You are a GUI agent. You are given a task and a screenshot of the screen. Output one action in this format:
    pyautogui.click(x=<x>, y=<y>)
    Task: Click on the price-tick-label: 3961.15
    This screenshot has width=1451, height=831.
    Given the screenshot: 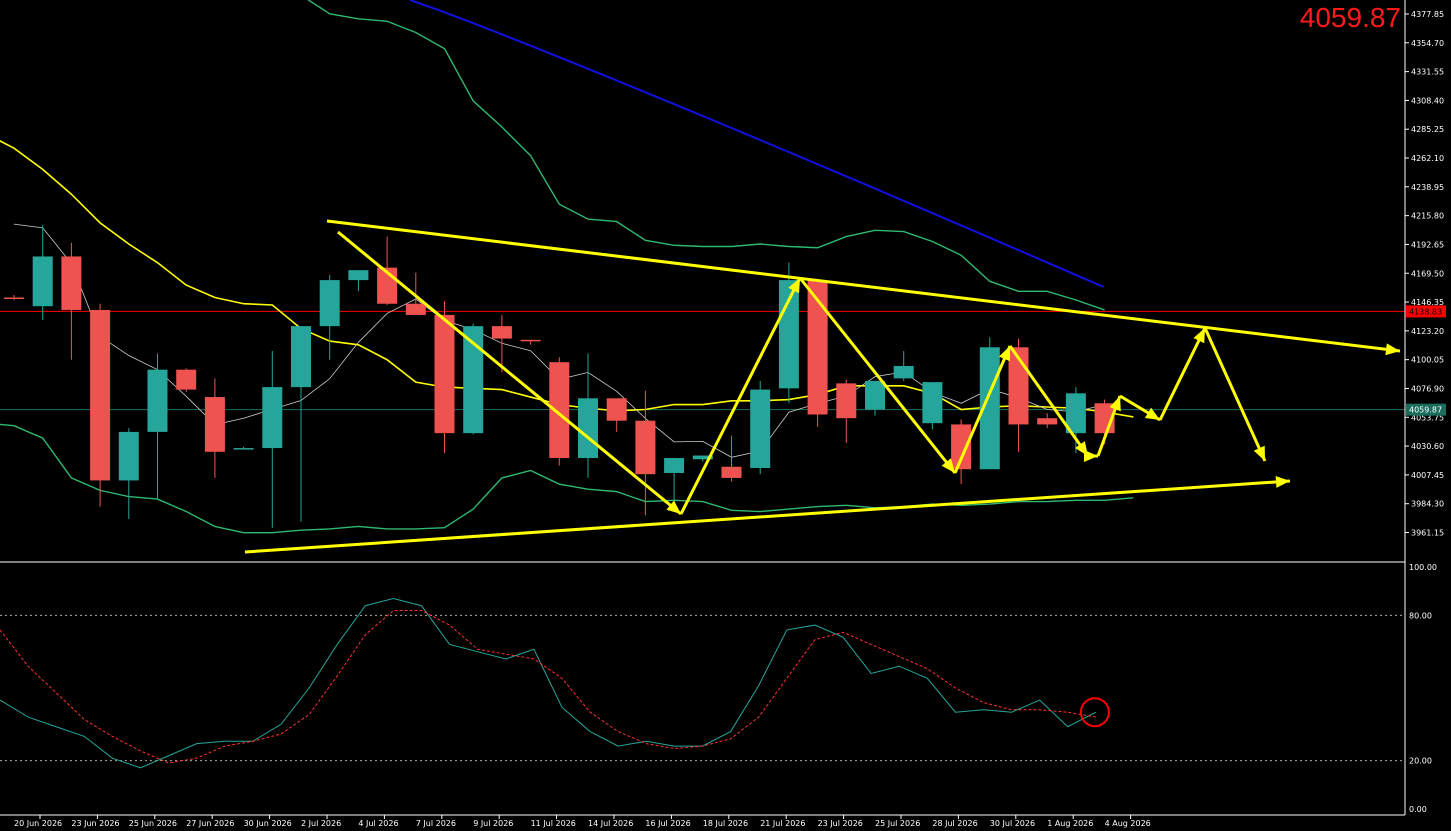 What is the action you would take?
    pyautogui.click(x=1427, y=533)
    